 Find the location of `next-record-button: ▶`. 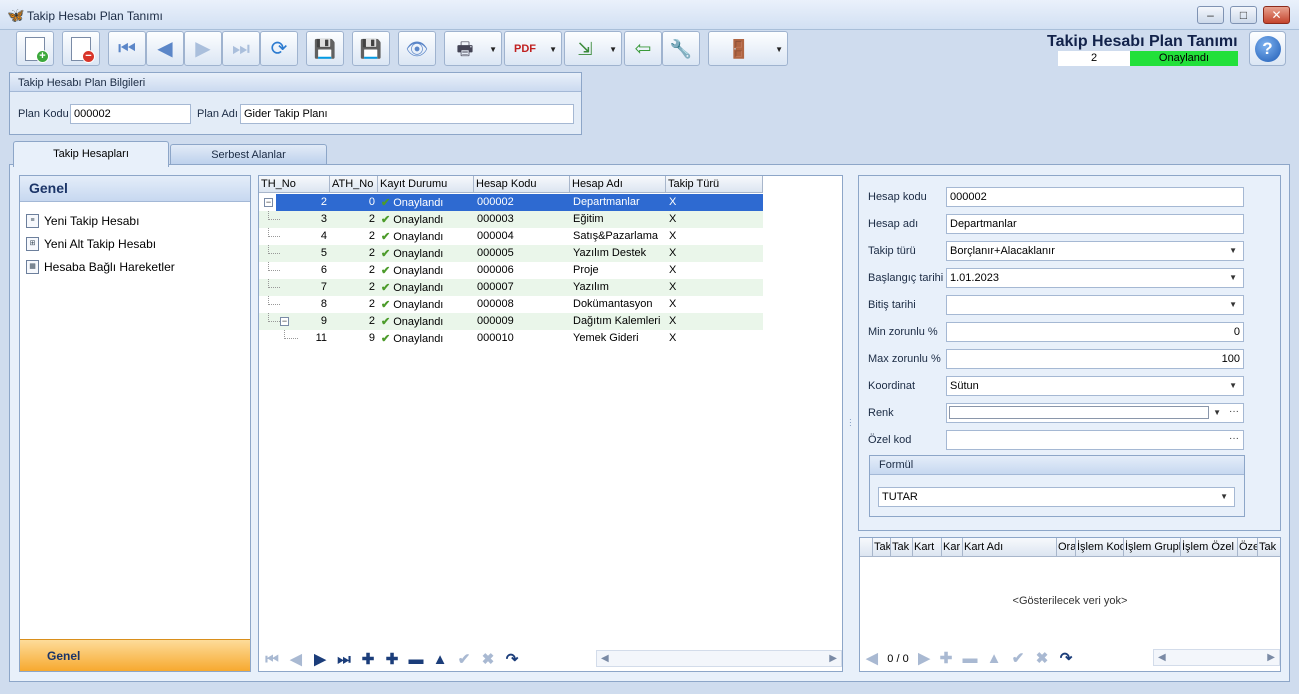

next-record-button: ▶ is located at coordinates (203, 48).